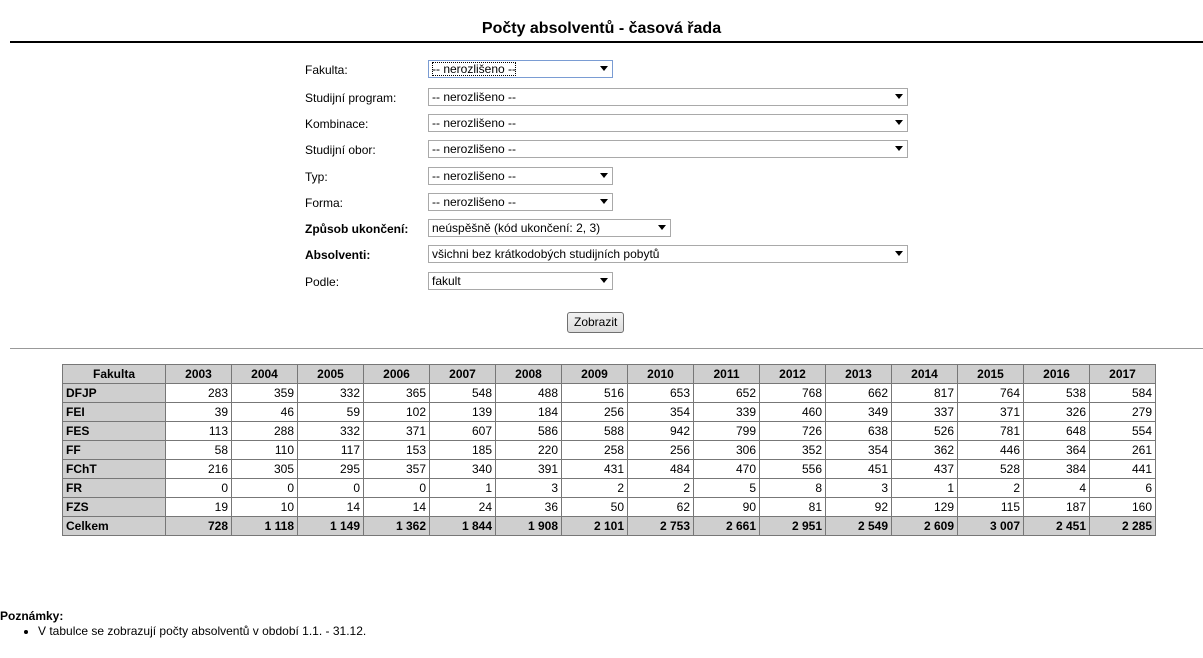 The height and width of the screenshot is (658, 1203). What do you see at coordinates (924, 393) in the screenshot?
I see `table-cell: 817` at bounding box center [924, 393].